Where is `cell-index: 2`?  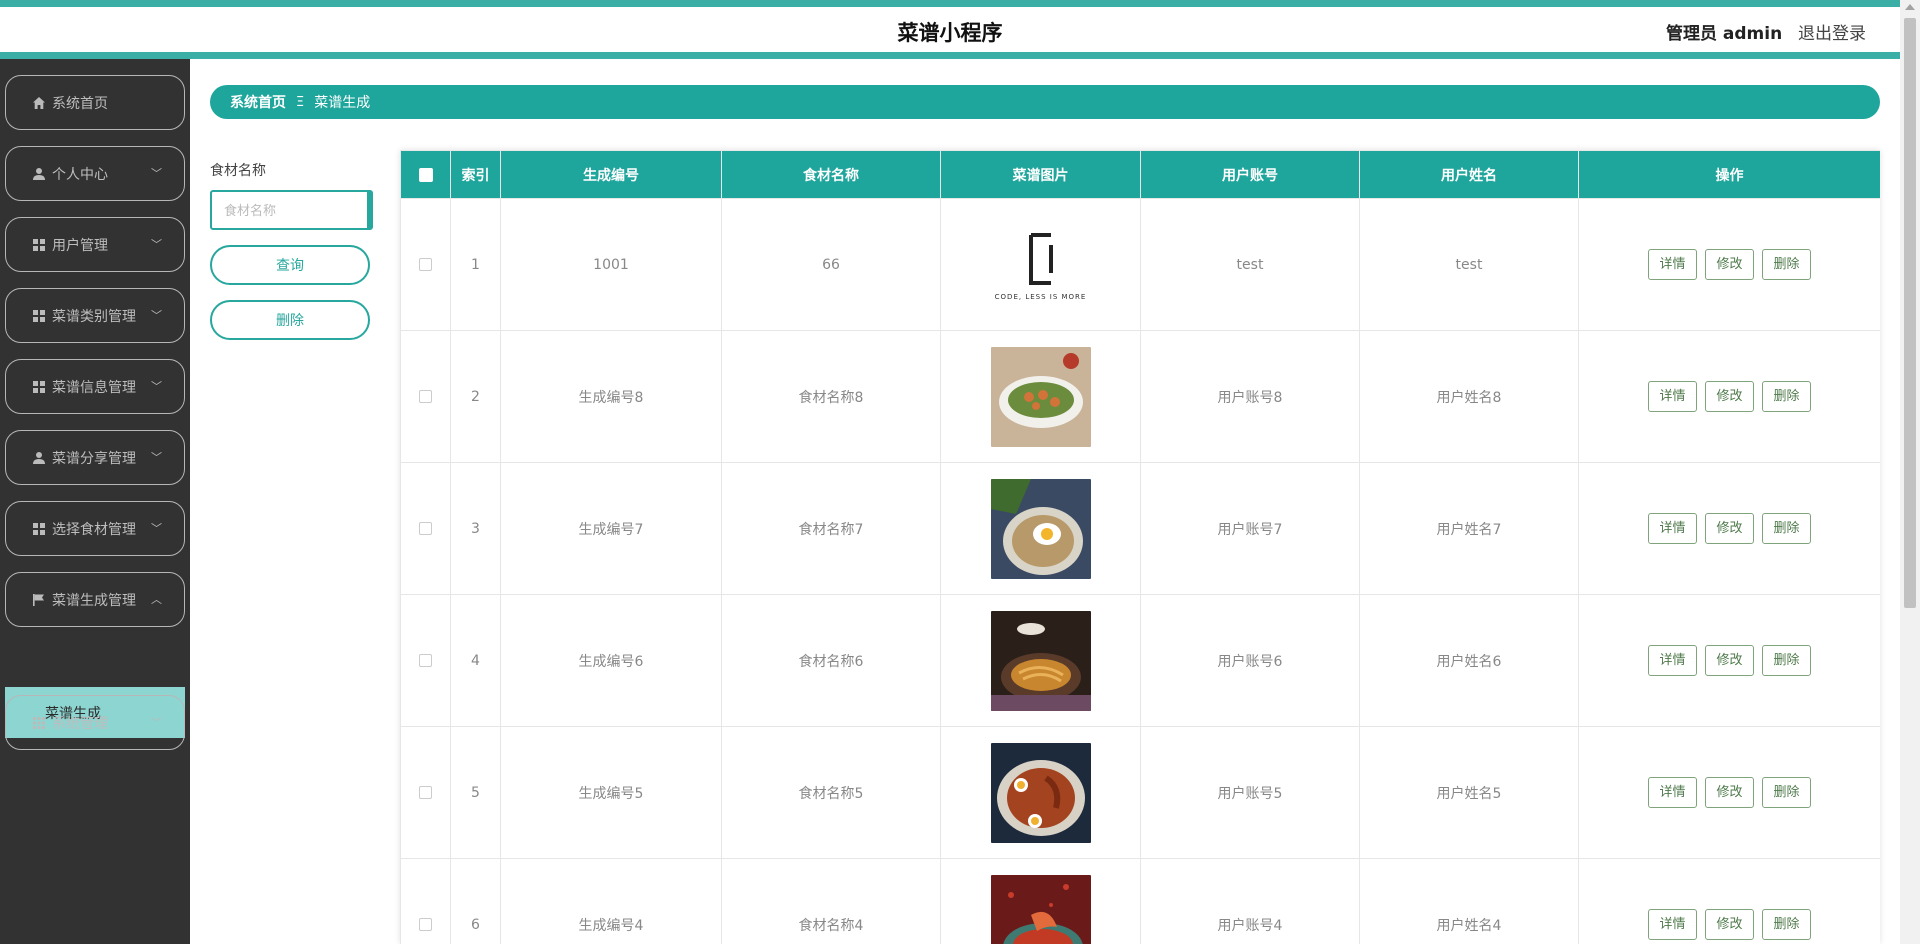 cell-index: 2 is located at coordinates (475, 396).